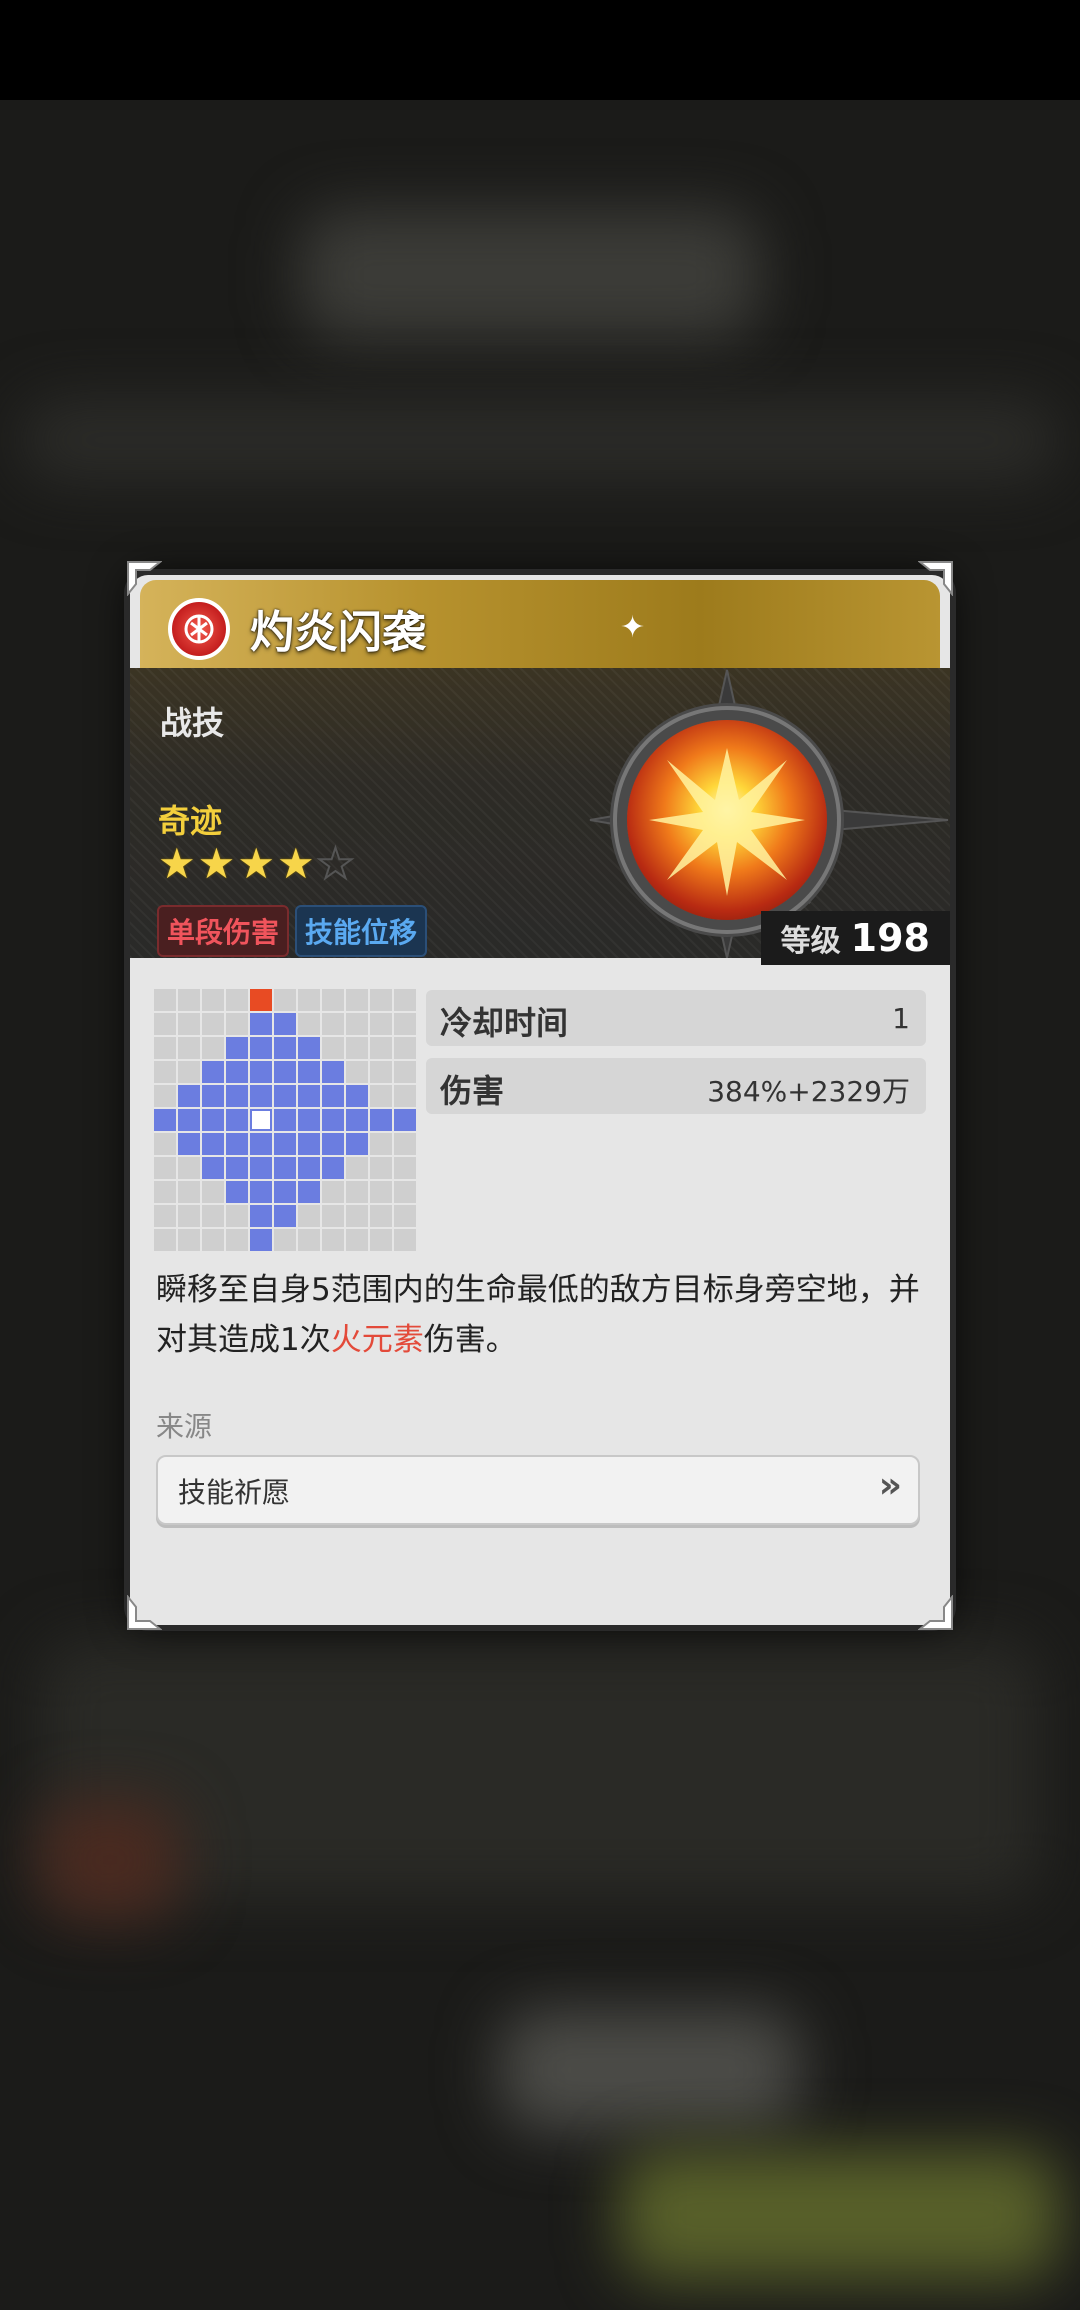  Describe the element at coordinates (261, 1000) in the screenshot. I see `range-target-cell` at that location.